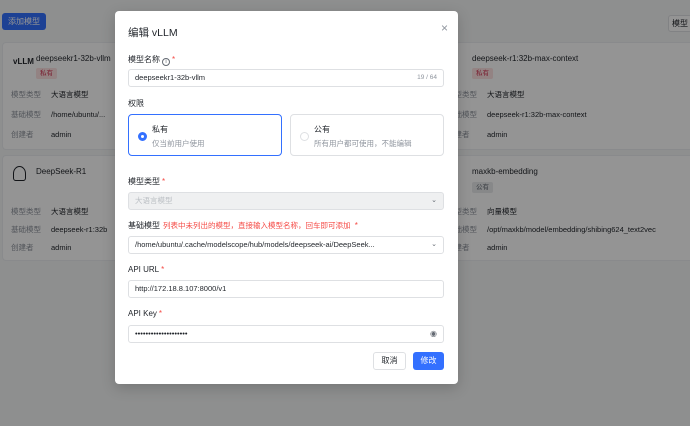 This screenshot has width=690, height=426. What do you see at coordinates (142, 136) in the screenshot?
I see `radio-checked-icon` at bounding box center [142, 136].